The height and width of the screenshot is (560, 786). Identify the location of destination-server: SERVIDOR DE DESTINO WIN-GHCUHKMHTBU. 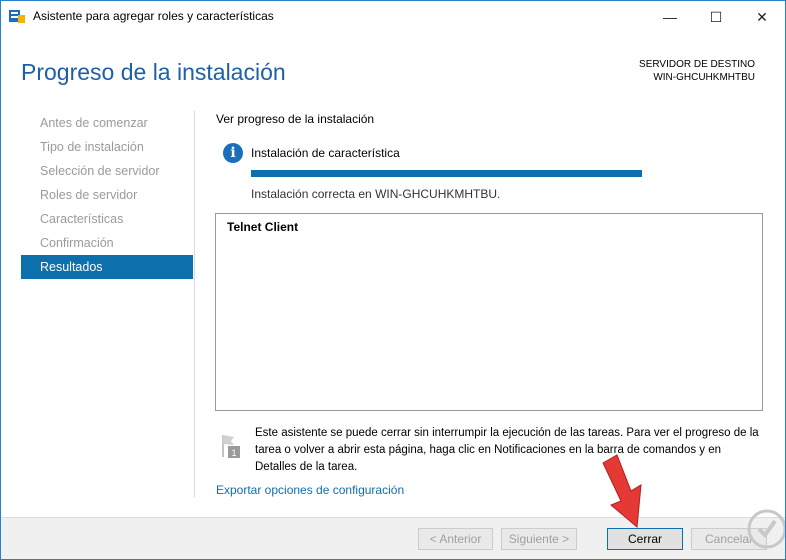
(697, 71).